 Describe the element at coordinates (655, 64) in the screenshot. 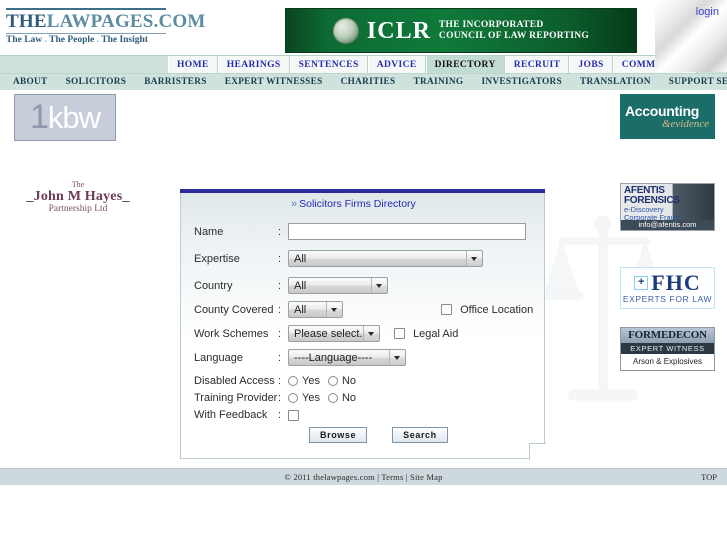

I see `nav-tab-community: COMMUNITY` at that location.